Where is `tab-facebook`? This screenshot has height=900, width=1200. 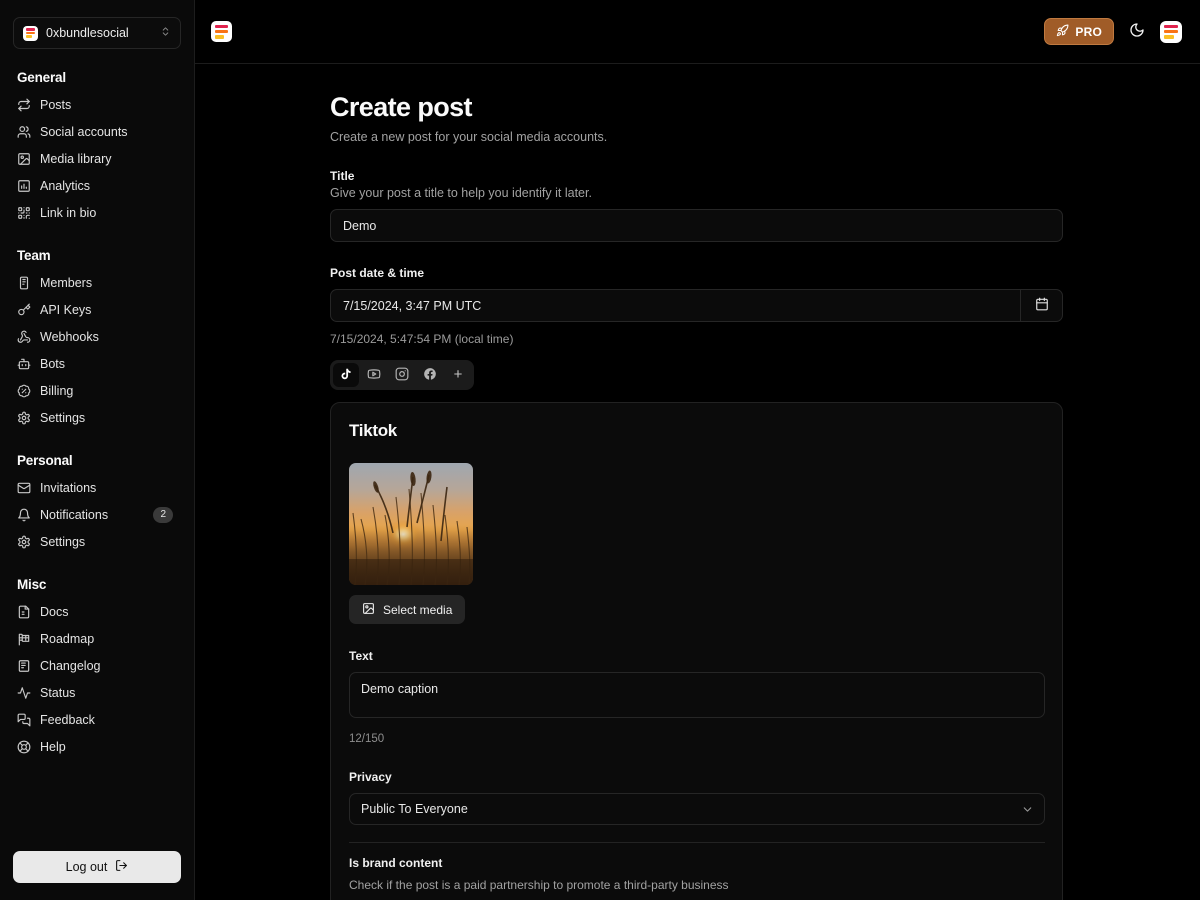 tab-facebook is located at coordinates (430, 375).